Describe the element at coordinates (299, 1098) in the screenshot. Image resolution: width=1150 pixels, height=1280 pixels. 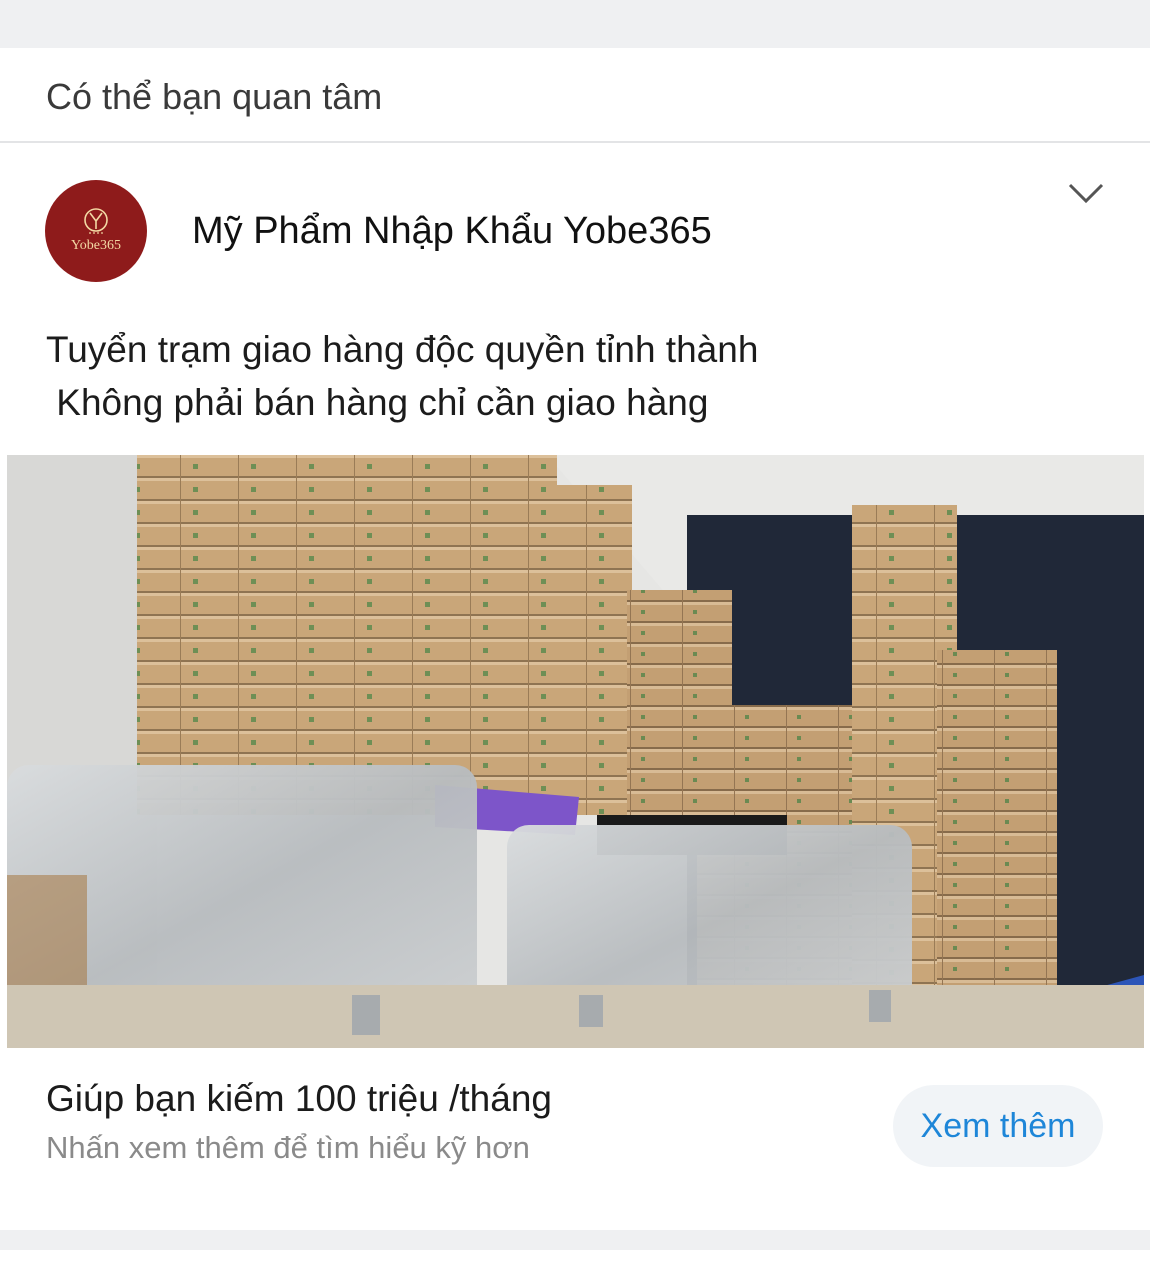
I see `ad-headline: Giúp bạn kiếm 100 triệu /tháng` at that location.